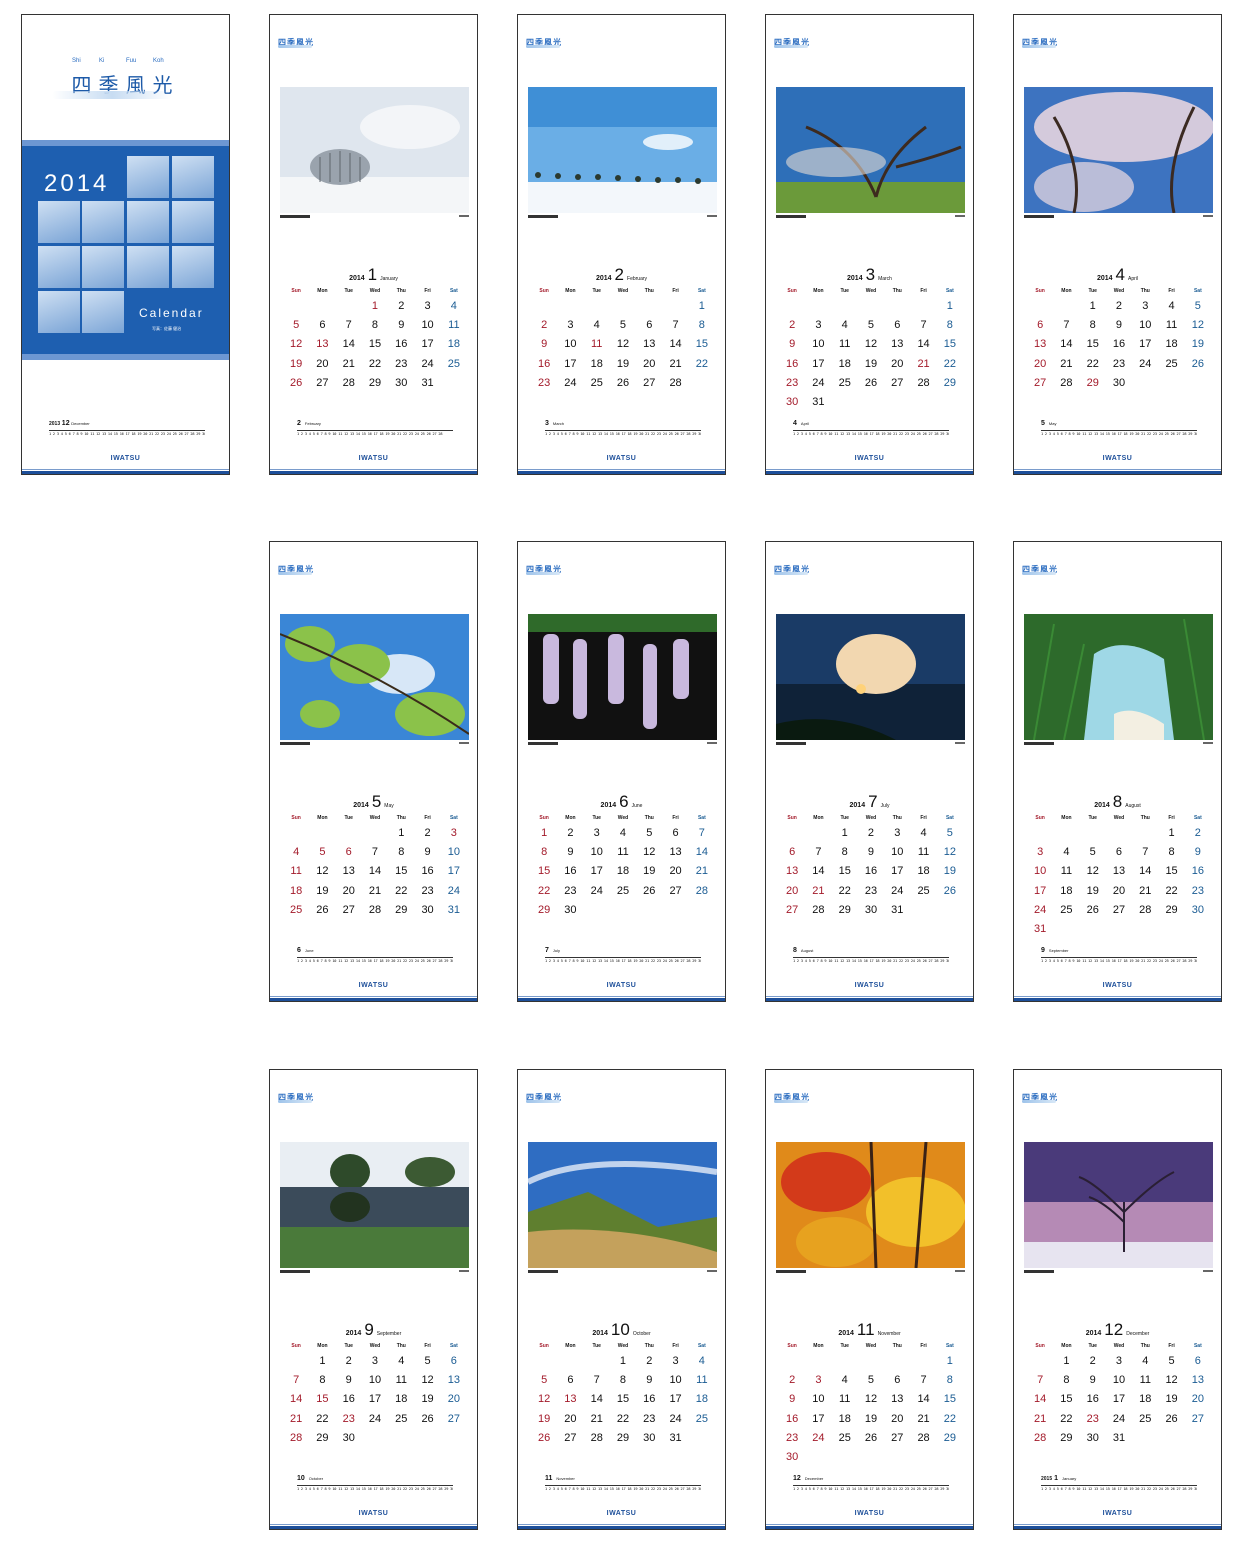 This screenshot has height=1547, width=1241. I want to click on weekday-label: Wed, so click(623, 291).